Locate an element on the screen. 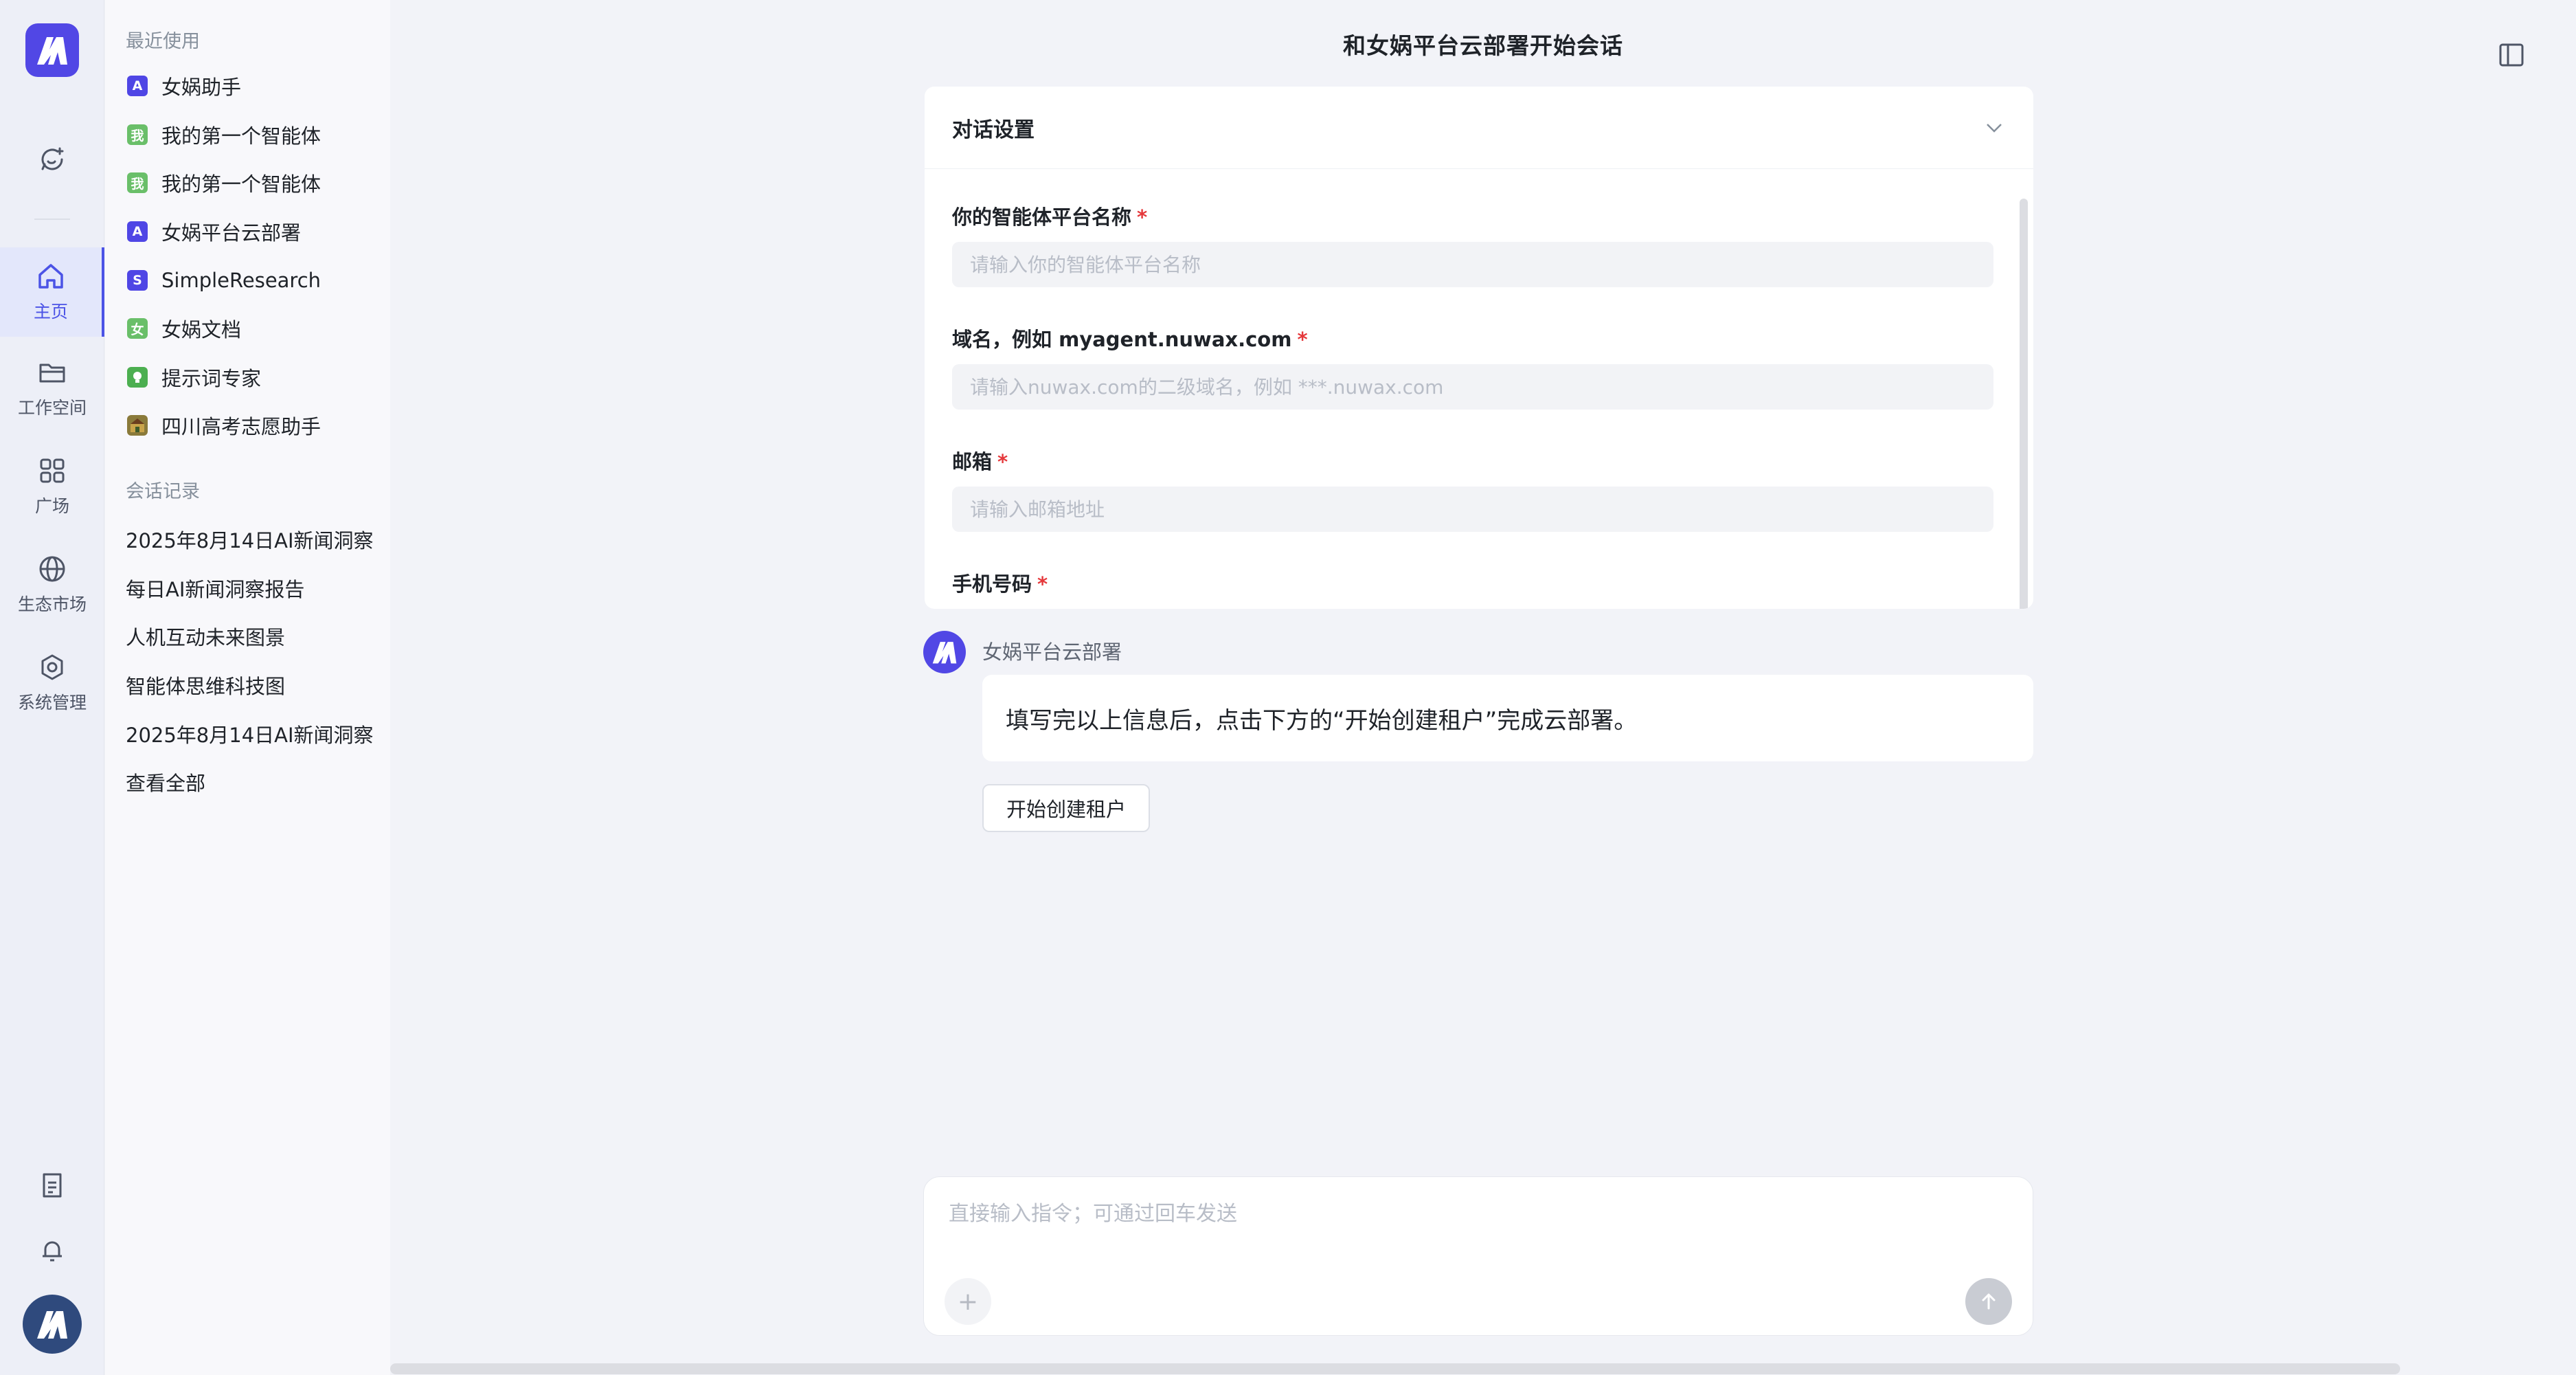  avatar is located at coordinates (52, 1324).